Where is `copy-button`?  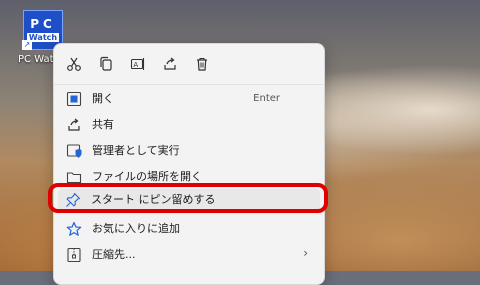
copy-button is located at coordinates (106, 64).